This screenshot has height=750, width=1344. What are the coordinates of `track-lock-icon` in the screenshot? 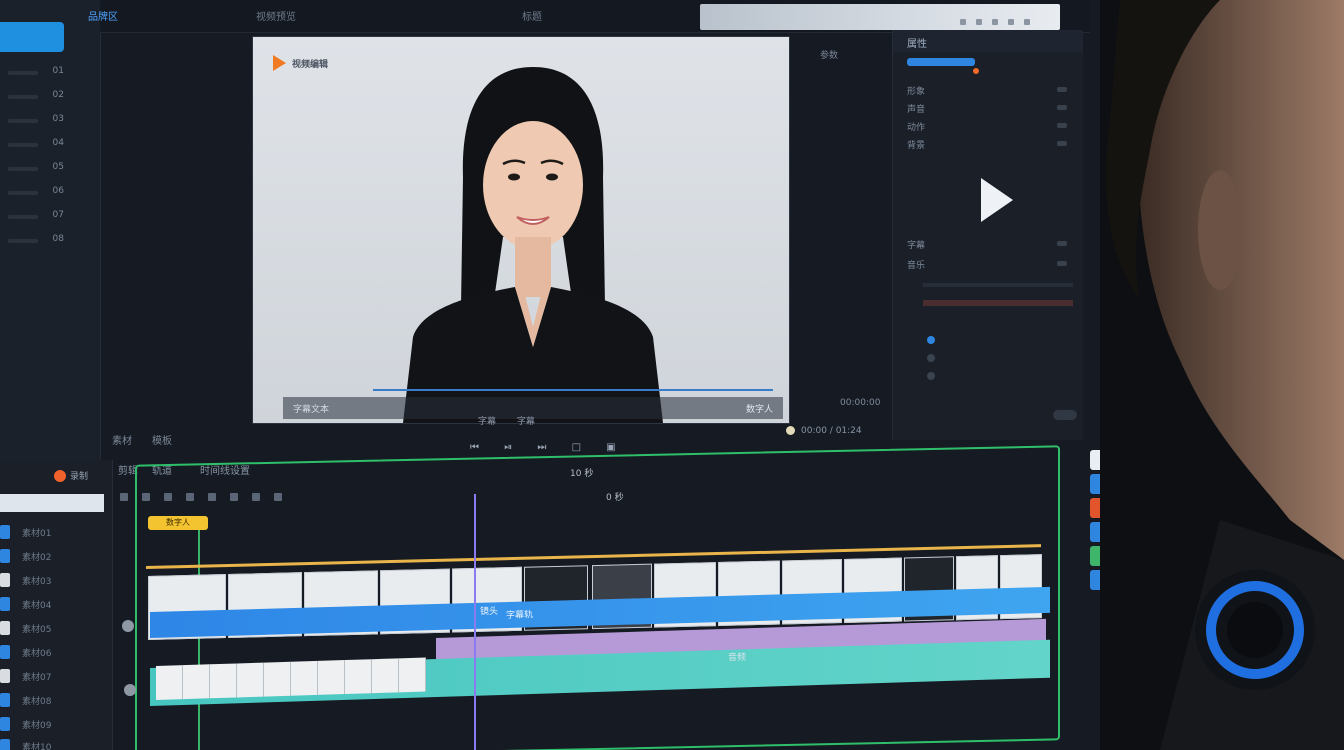 It's located at (128, 626).